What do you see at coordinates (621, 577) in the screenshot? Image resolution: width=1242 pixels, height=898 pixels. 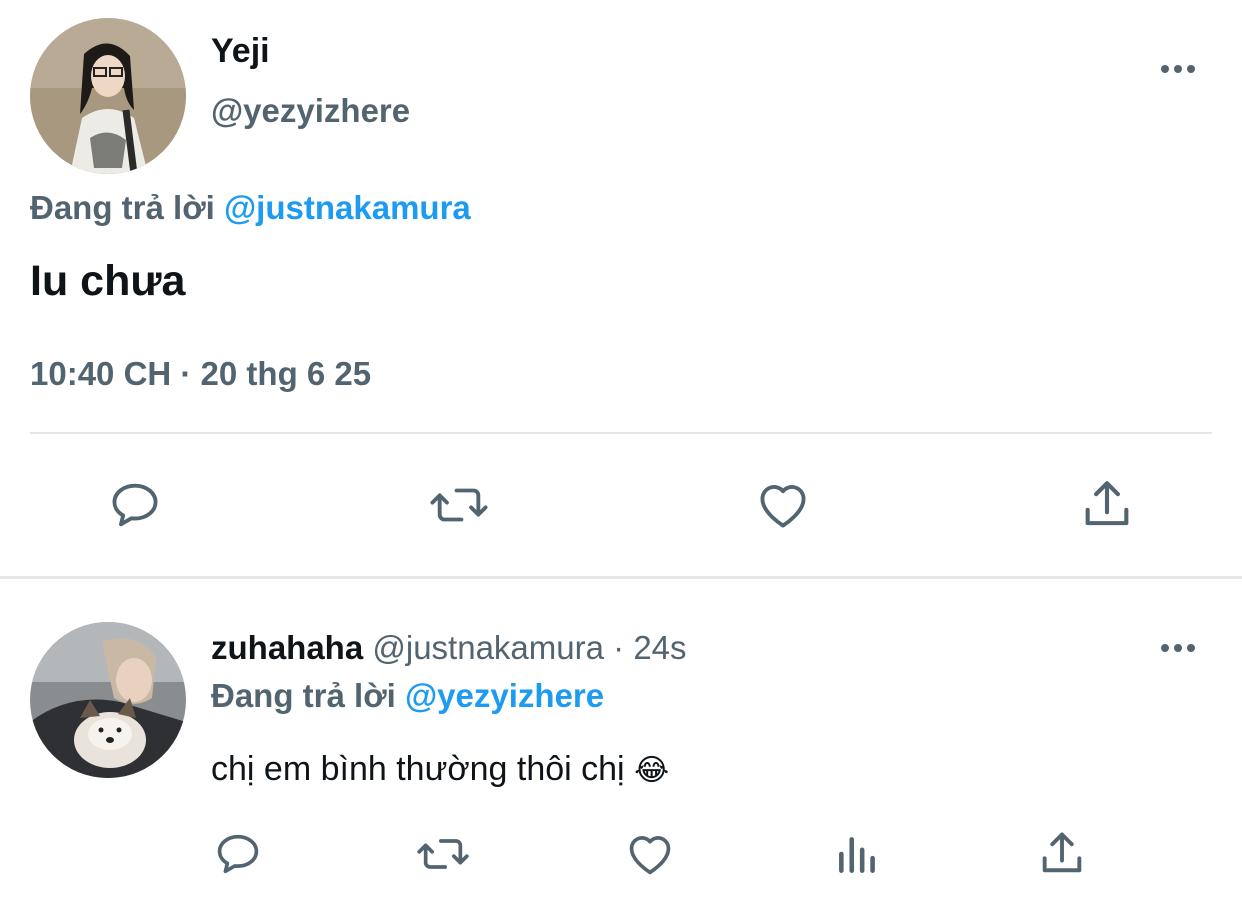 I see `section-divider` at bounding box center [621, 577].